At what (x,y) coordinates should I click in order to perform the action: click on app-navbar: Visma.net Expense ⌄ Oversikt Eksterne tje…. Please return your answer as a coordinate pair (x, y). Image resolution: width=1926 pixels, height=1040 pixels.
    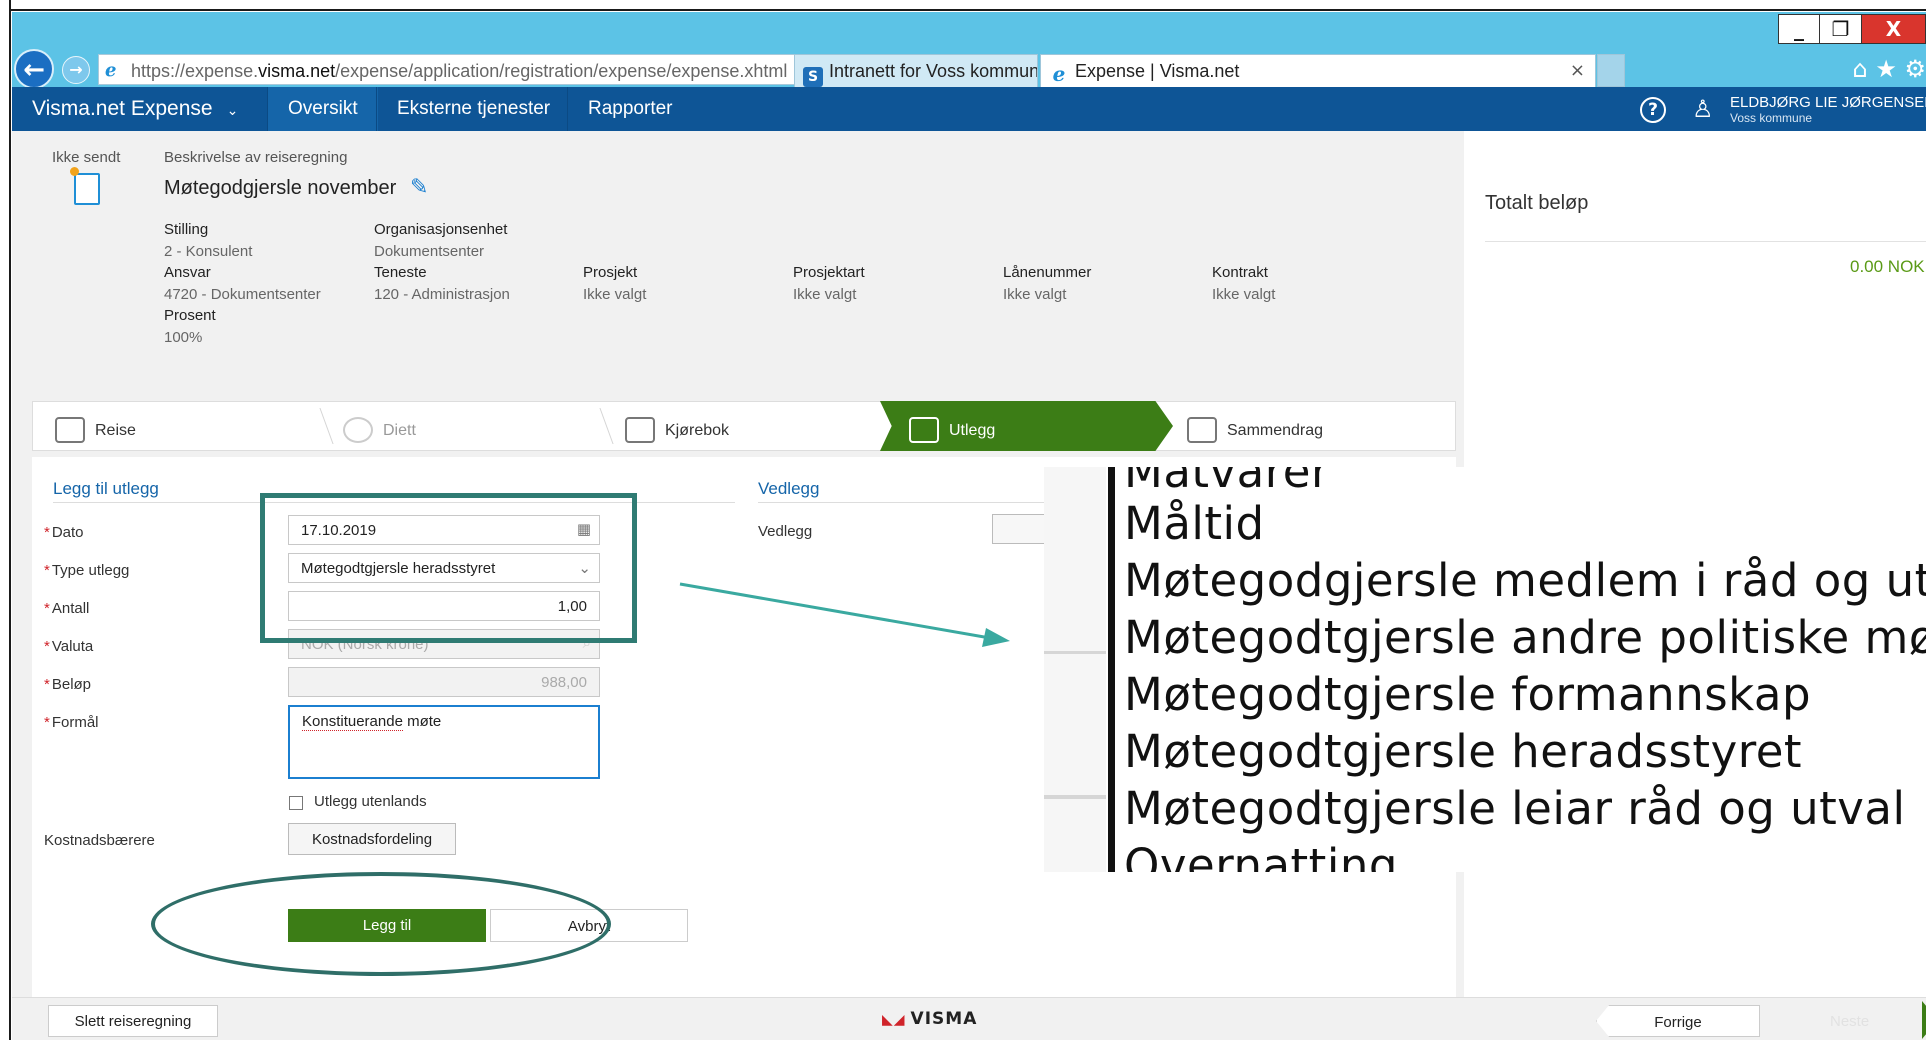
    Looking at the image, I should click on (969, 109).